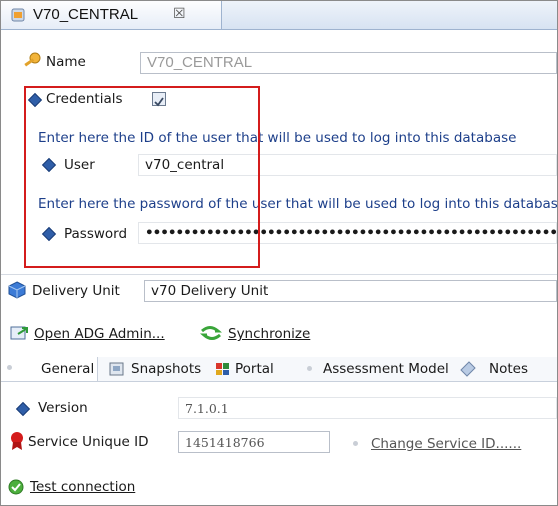  Describe the element at coordinates (68, 369) in the screenshot. I see `tab-label: General` at that location.